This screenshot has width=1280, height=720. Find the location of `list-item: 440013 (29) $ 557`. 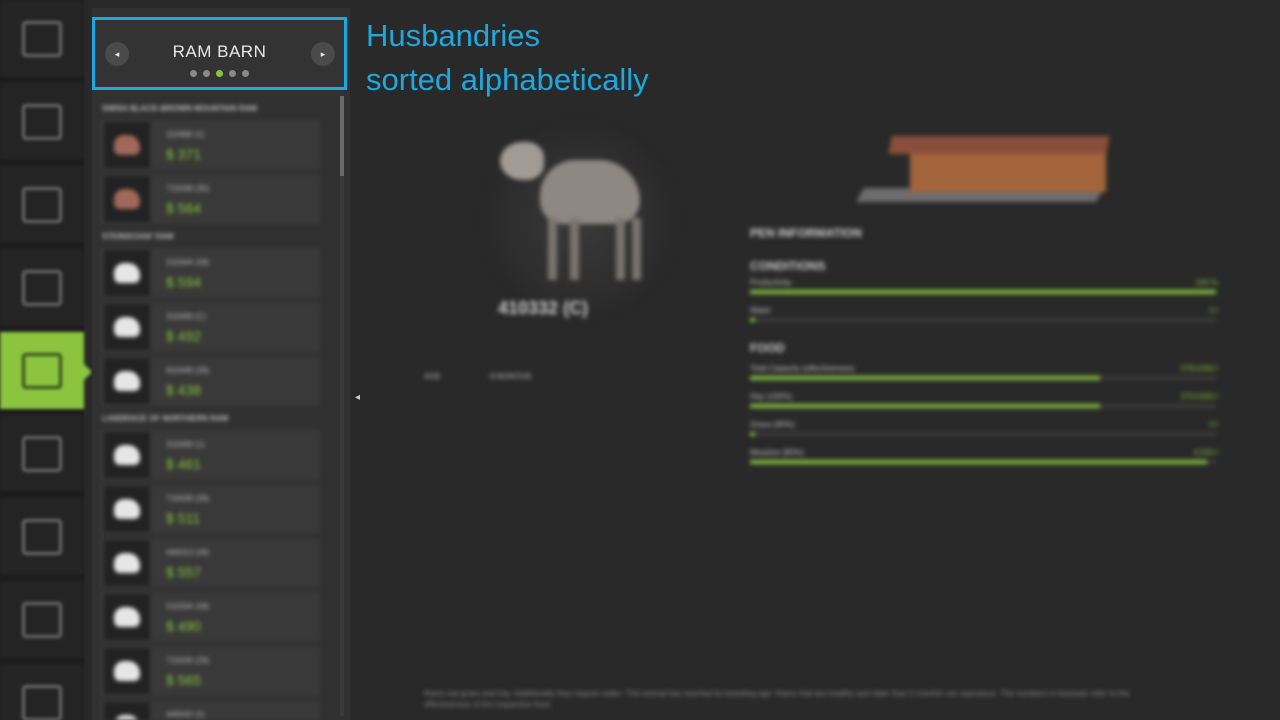

list-item: 440013 (29) $ 557 is located at coordinates (210, 563).